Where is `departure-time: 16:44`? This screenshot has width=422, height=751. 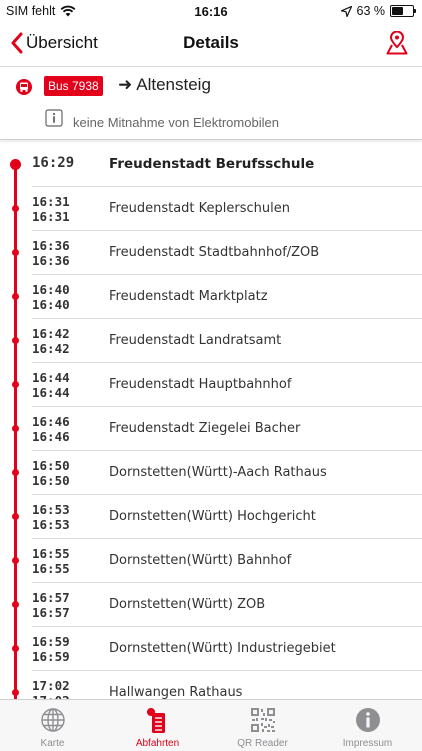 departure-time: 16:44 is located at coordinates (51, 392).